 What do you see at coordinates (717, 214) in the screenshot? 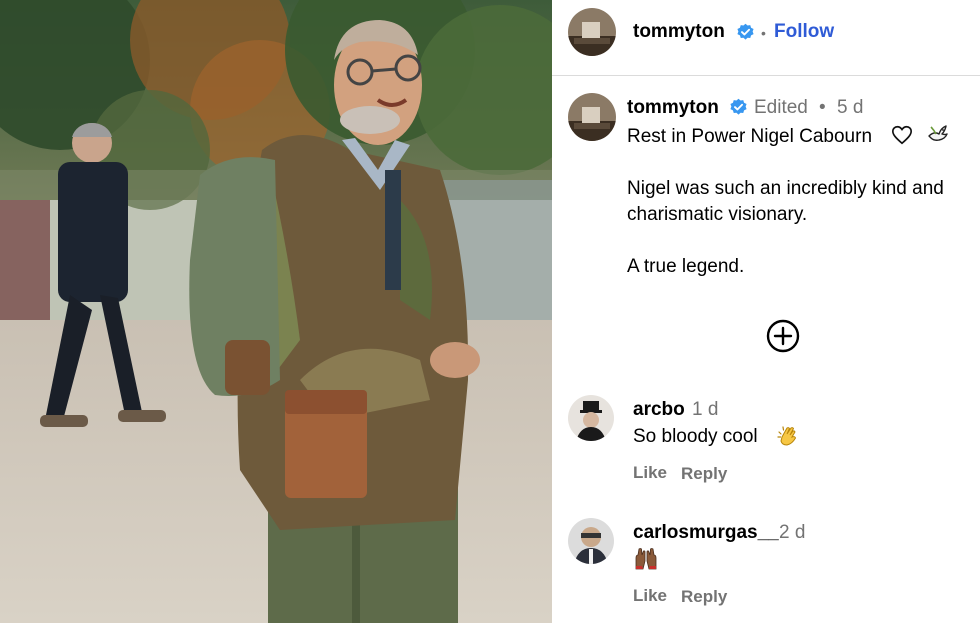
I see `caption-line: charismatic visionary.` at bounding box center [717, 214].